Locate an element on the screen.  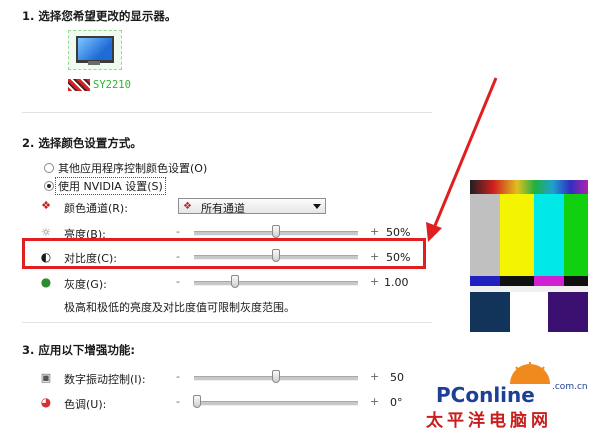
hue-slider-track is located at coordinates (276, 403).